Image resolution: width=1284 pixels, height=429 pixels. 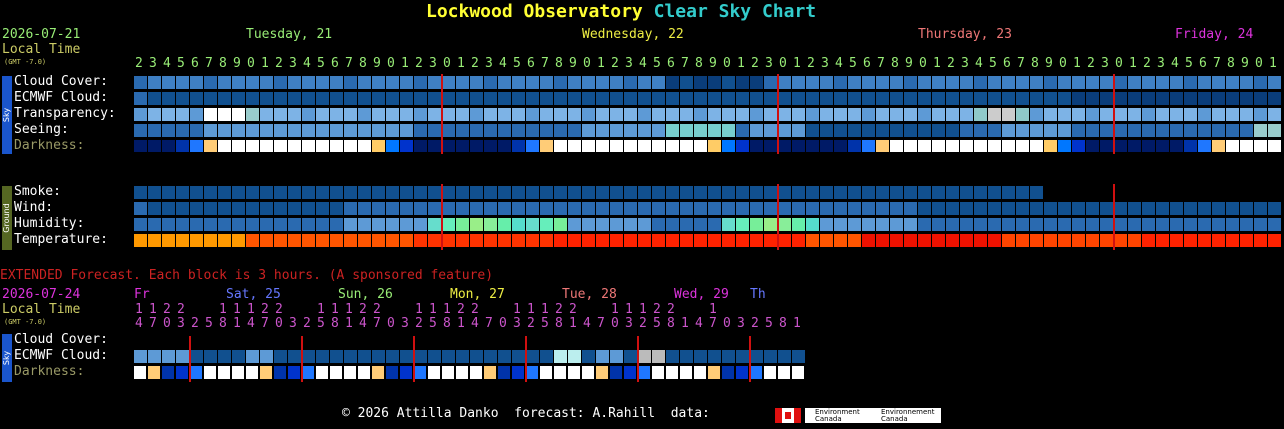 I want to click on hour-digit: 5, so click(x=545, y=323).